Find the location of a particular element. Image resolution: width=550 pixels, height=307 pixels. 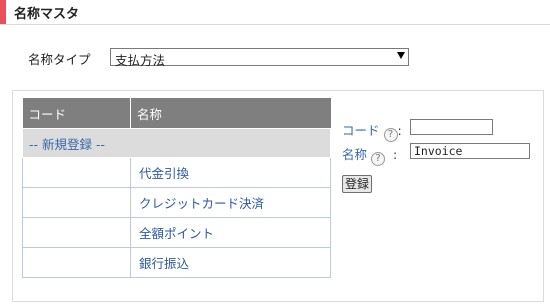

code-label-text: コード is located at coordinates (361, 130).